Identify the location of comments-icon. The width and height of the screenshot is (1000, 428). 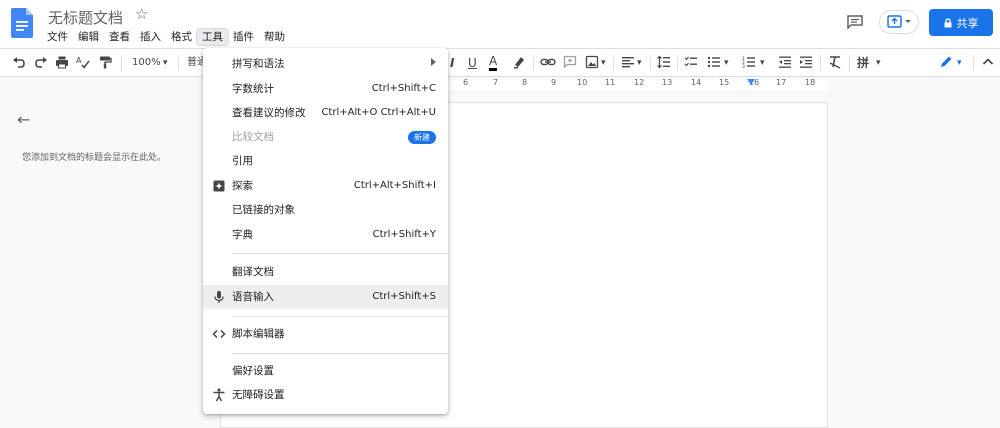
(855, 22).